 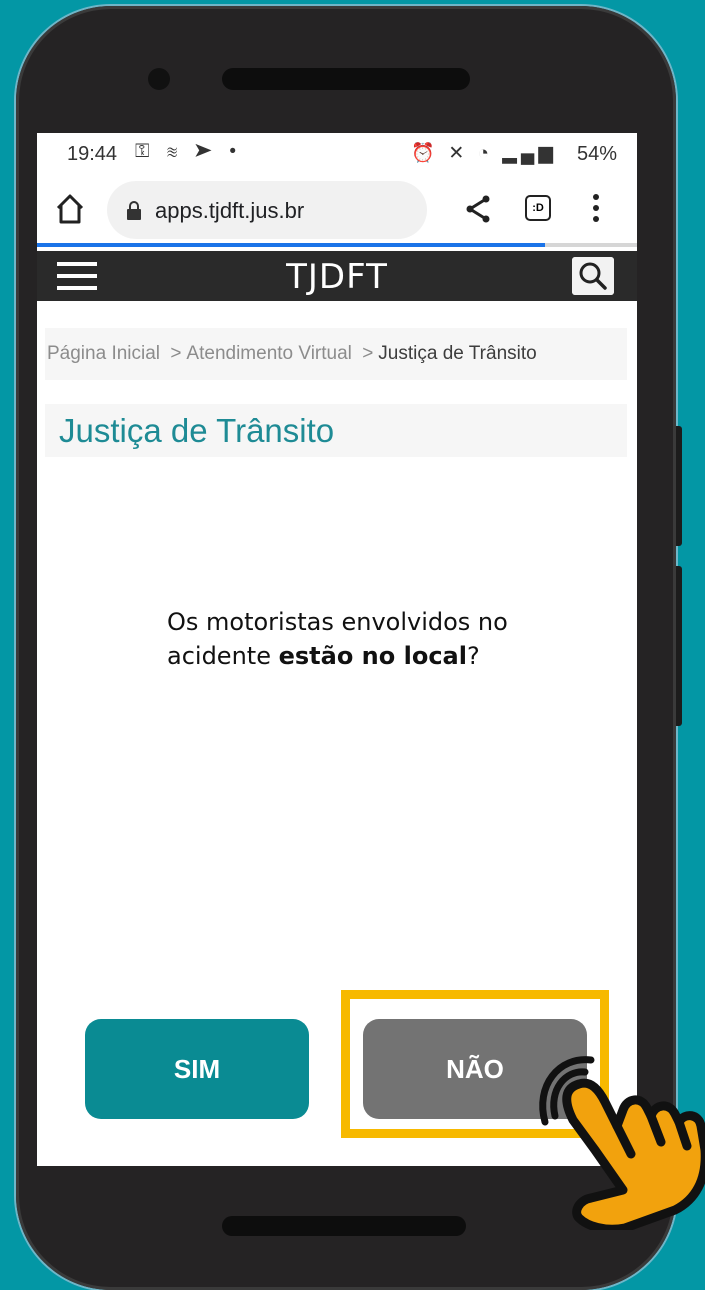 What do you see at coordinates (679, 646) in the screenshot?
I see `power-button` at bounding box center [679, 646].